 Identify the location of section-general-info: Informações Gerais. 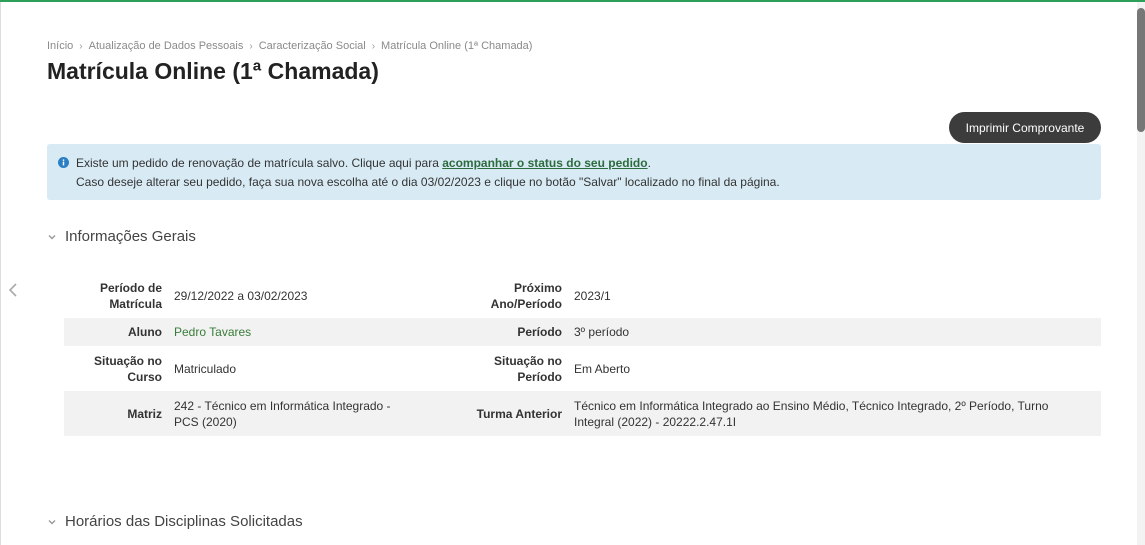
(121, 236).